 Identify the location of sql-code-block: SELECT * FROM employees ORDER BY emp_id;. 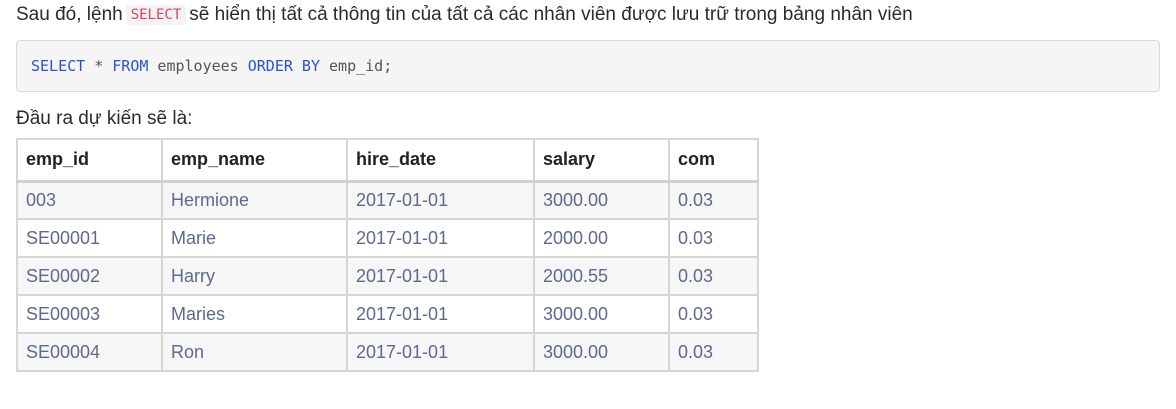
(588, 66).